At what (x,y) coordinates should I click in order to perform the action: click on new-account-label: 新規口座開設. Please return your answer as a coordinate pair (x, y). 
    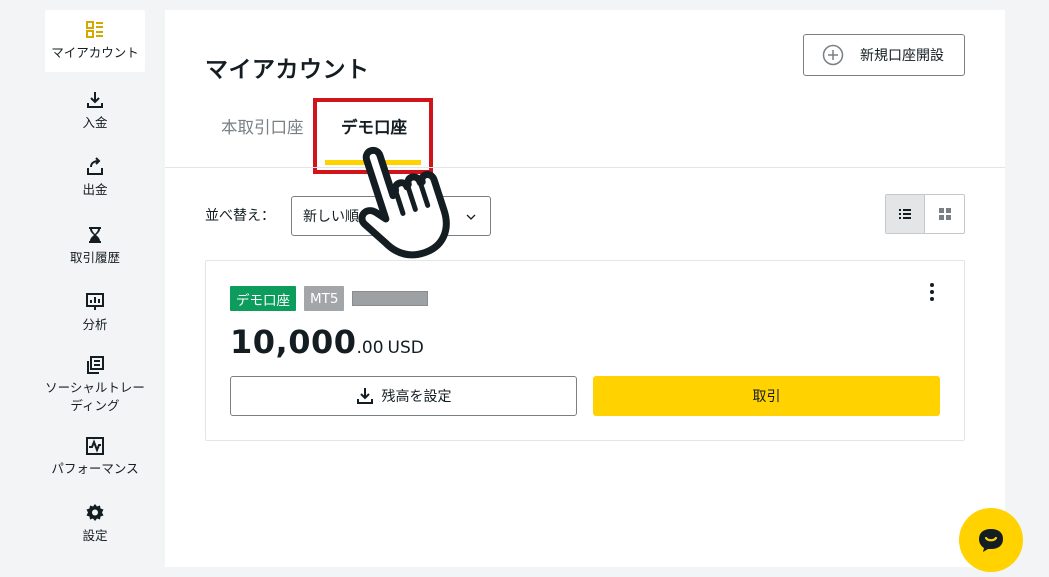
    Looking at the image, I should click on (902, 56).